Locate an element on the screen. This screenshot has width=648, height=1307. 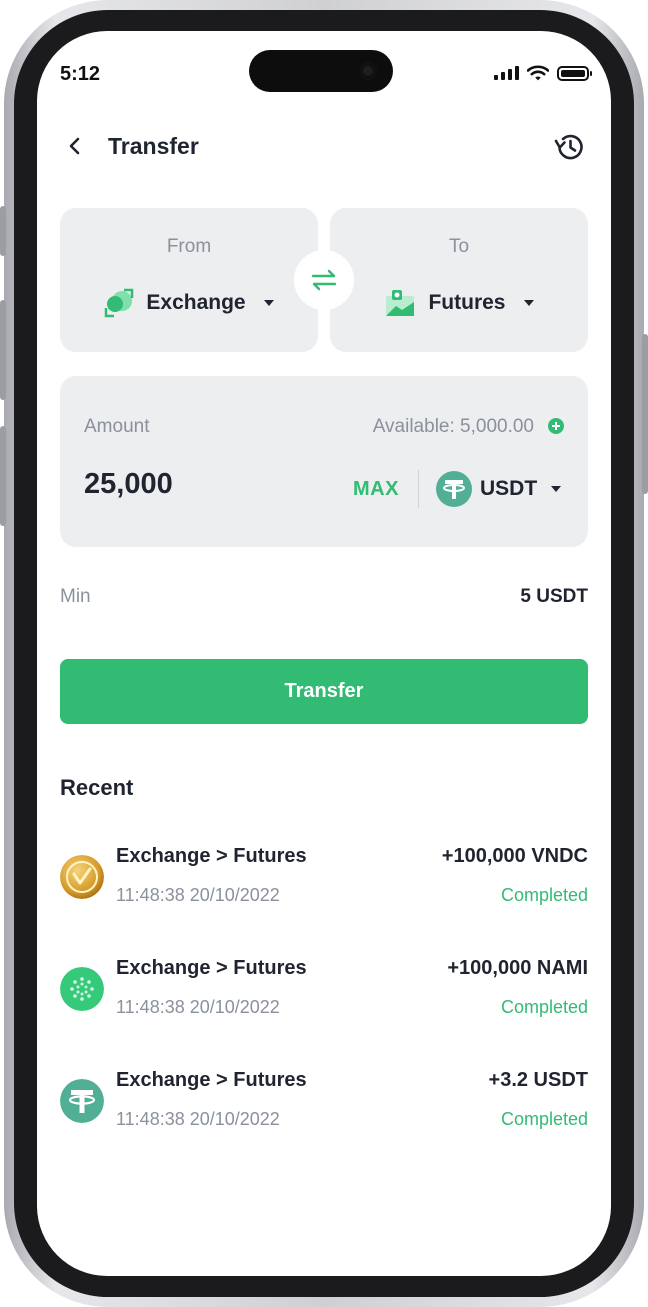
swap-button is located at coordinates (324, 280).